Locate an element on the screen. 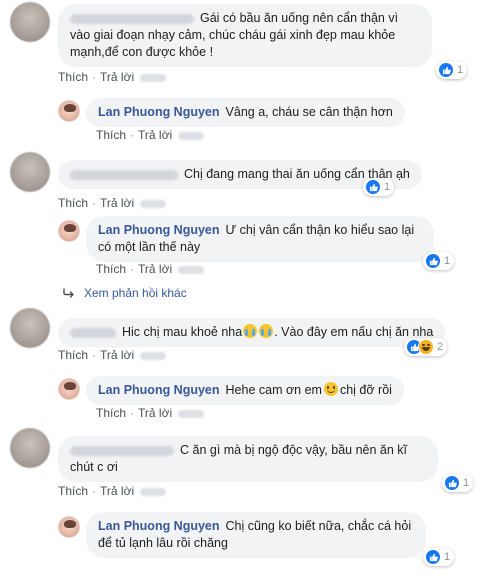  view-more-replies-link: Xem phản hồi khác is located at coordinates (124, 293).